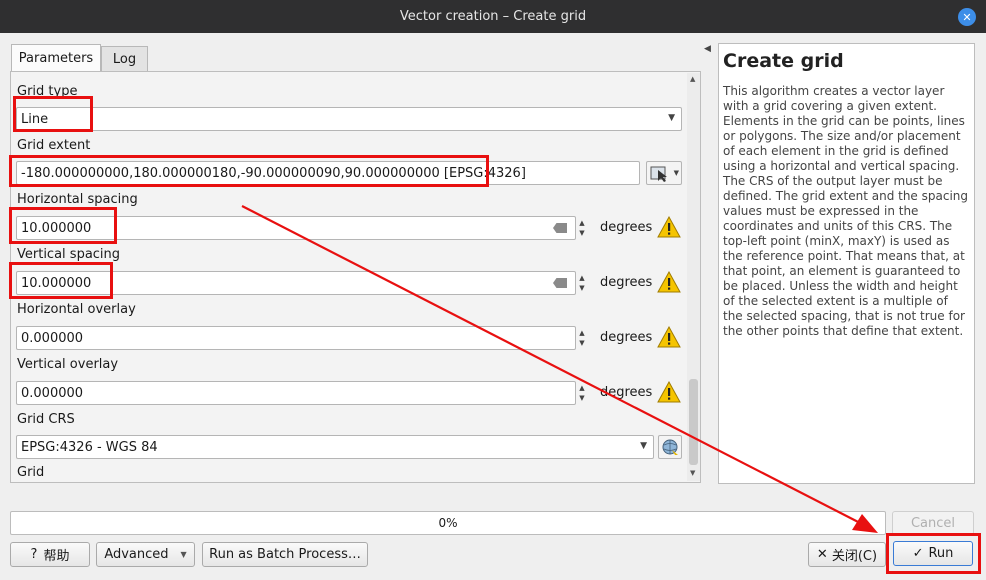  I want to click on close-x-icon: ✕, so click(822, 554).